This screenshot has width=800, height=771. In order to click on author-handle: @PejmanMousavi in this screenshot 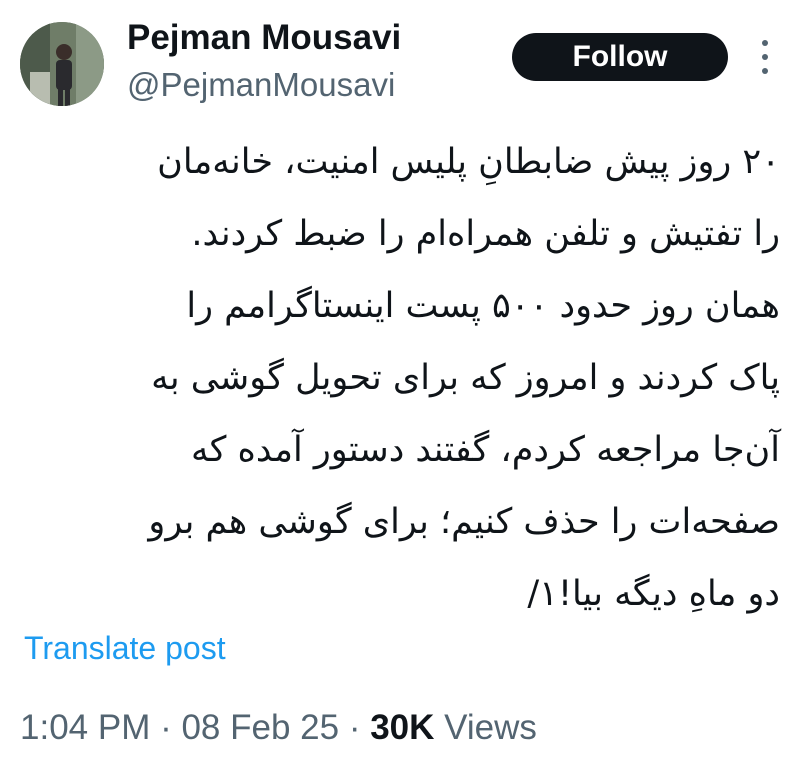, I will do `click(261, 85)`.